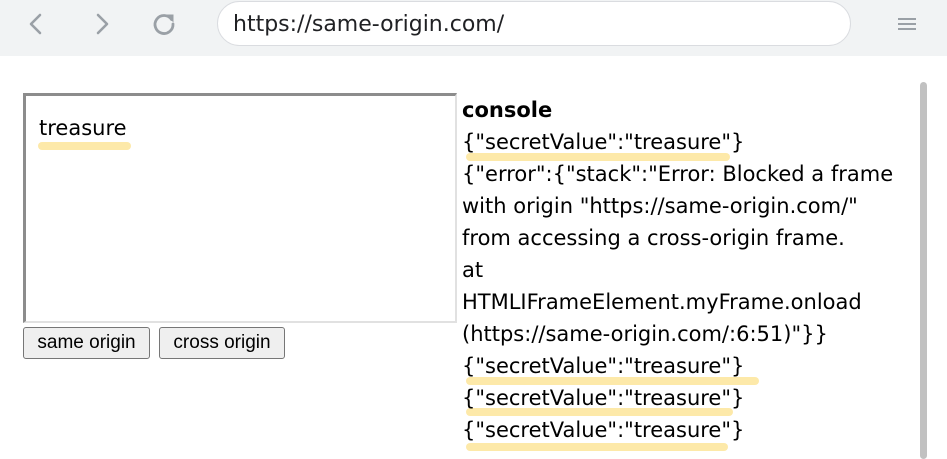 Image resolution: width=947 pixels, height=459 pixels. Describe the element at coordinates (645, 334) in the screenshot. I see `console-line: (https://same-origin.com/:6:51)"}}` at that location.